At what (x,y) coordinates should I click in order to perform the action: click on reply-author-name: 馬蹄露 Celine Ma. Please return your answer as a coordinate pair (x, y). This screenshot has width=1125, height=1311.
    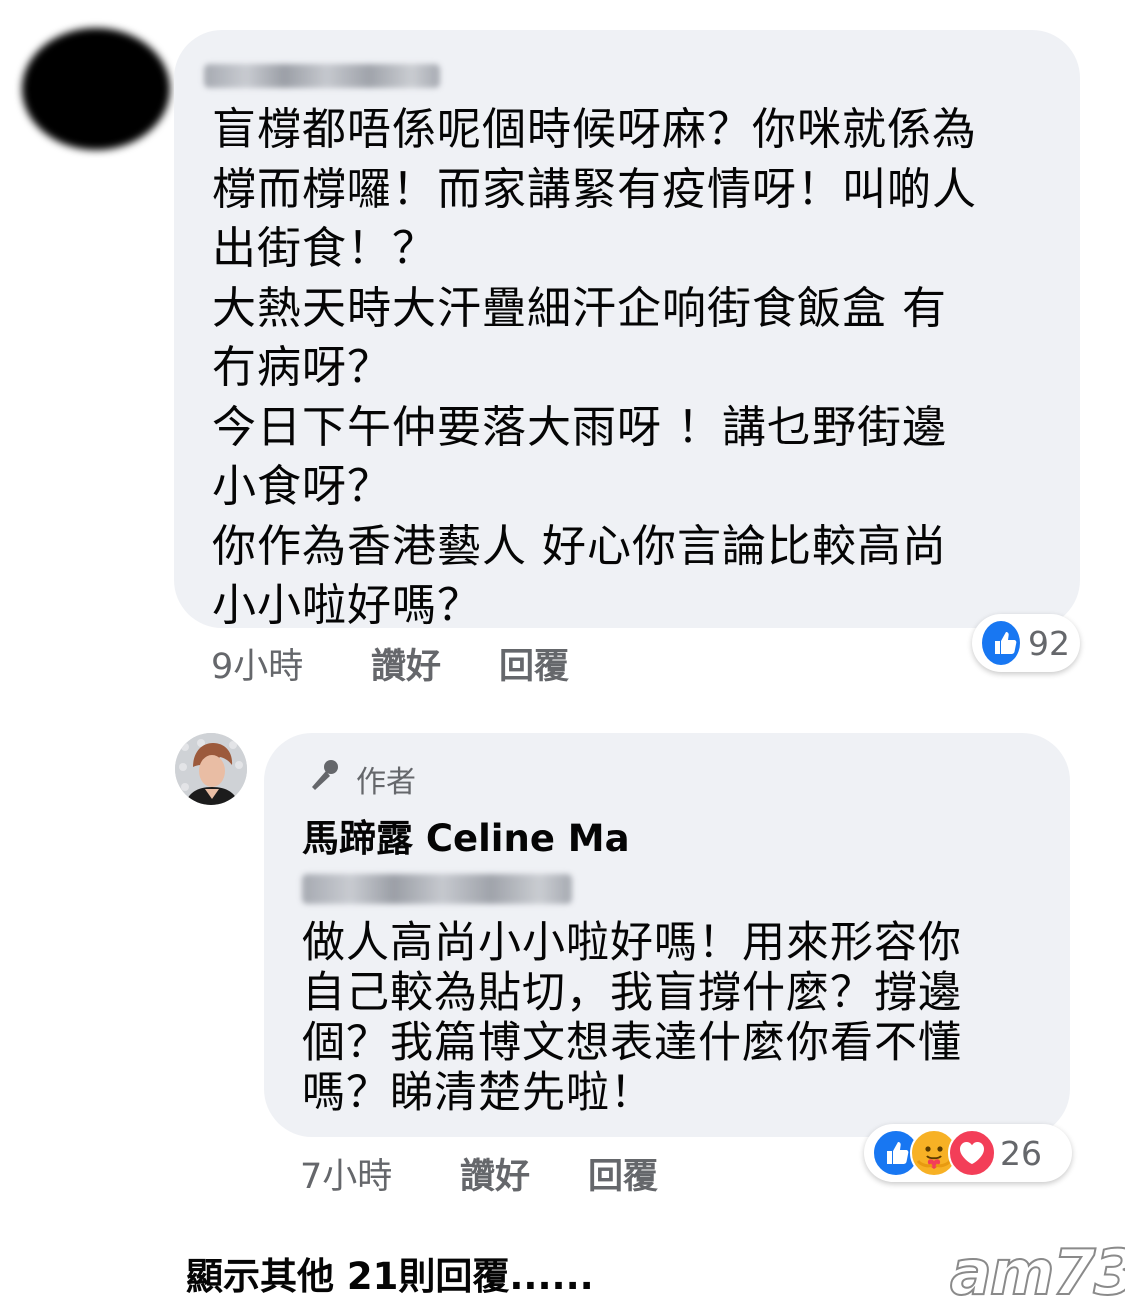
    Looking at the image, I should click on (466, 835).